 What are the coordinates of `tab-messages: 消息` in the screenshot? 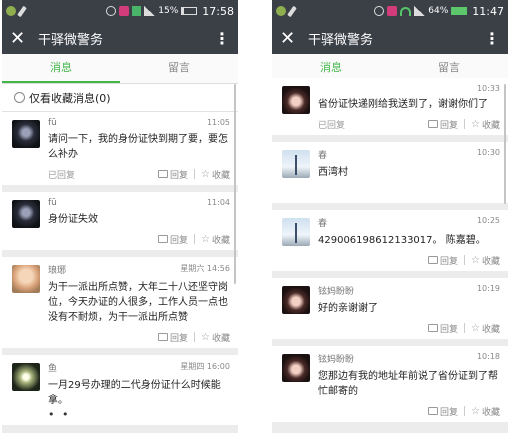 It's located at (61, 68).